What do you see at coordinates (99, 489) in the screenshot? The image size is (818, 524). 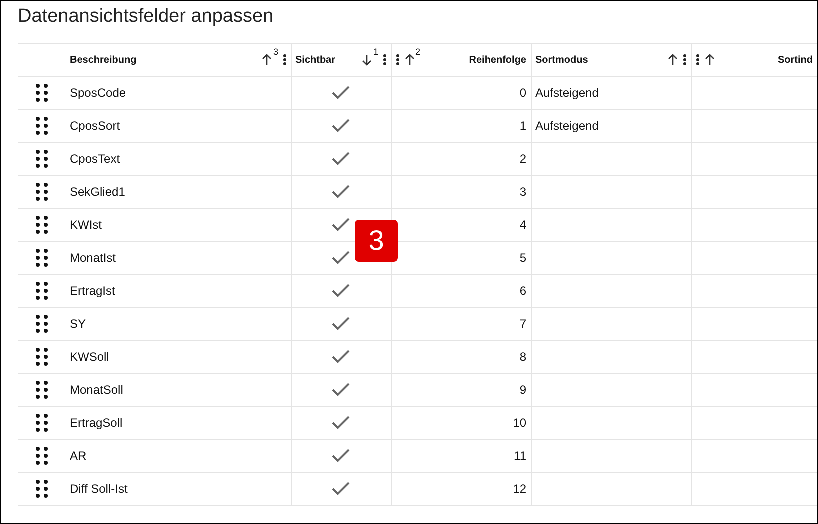 I see `field-name: Diff Soll-Ist` at bounding box center [99, 489].